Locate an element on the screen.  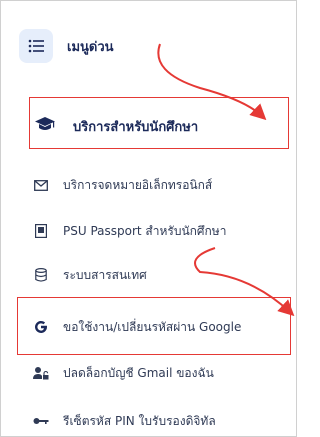
menu-item-label: บริการจดหมายอิเล็กทรอนิกส์ is located at coordinates (138, 184).